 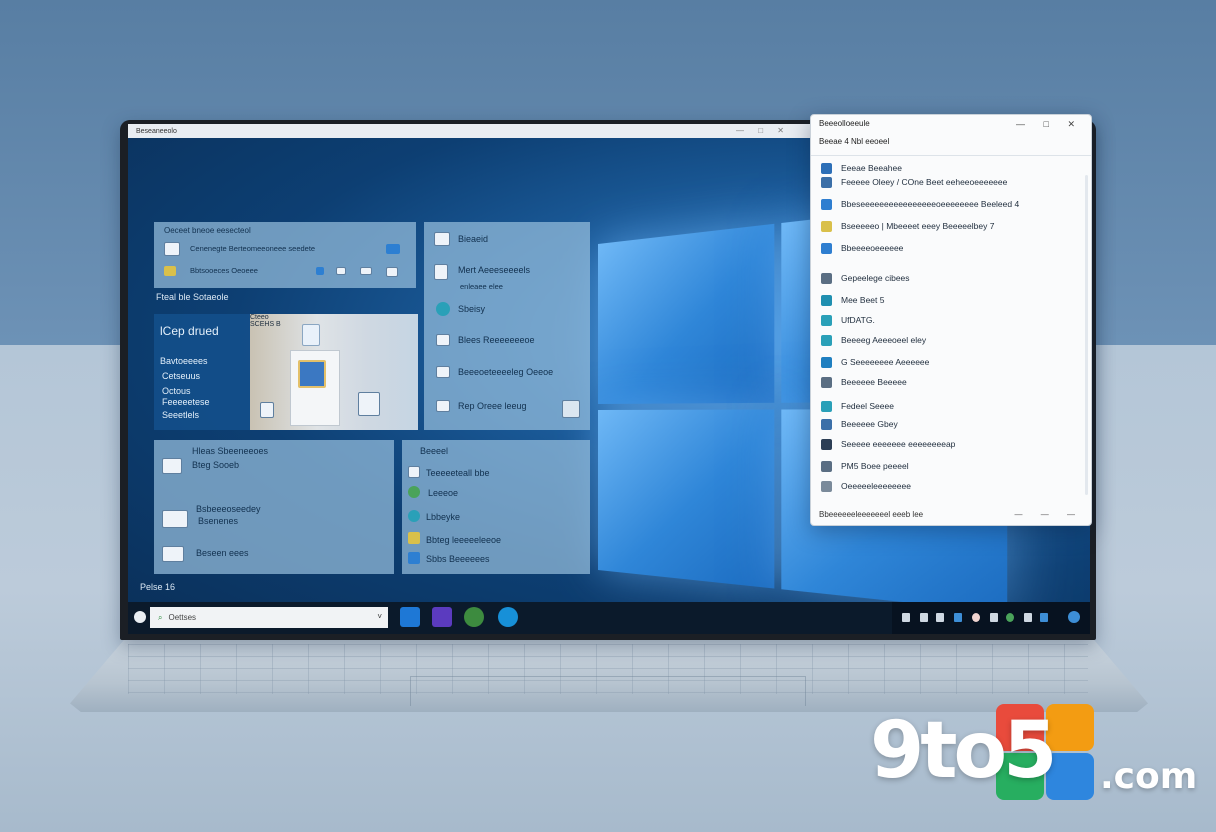 What do you see at coordinates (458, 559) in the screenshot?
I see `list-item: Sbbs Beeeeees` at bounding box center [458, 559].